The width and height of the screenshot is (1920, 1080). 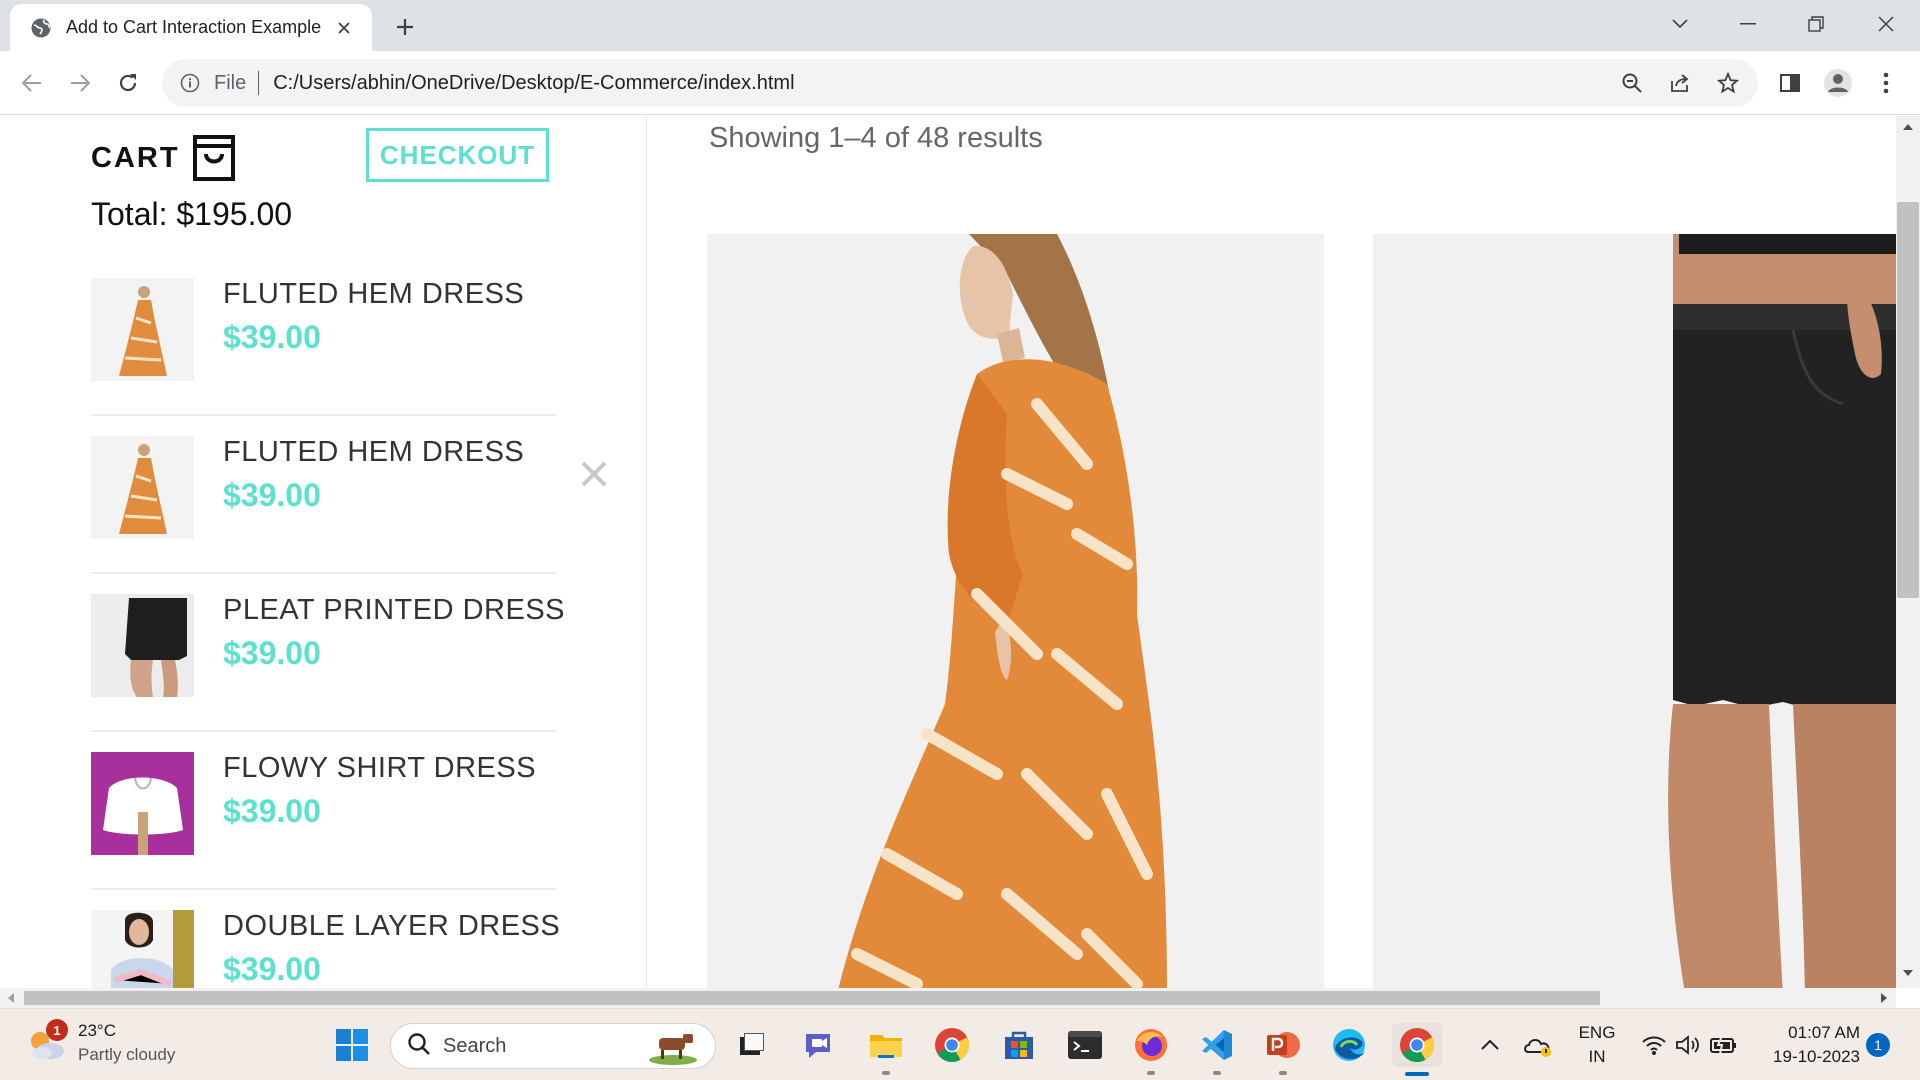 I want to click on microsoft-store-icon, so click(x=1019, y=1045).